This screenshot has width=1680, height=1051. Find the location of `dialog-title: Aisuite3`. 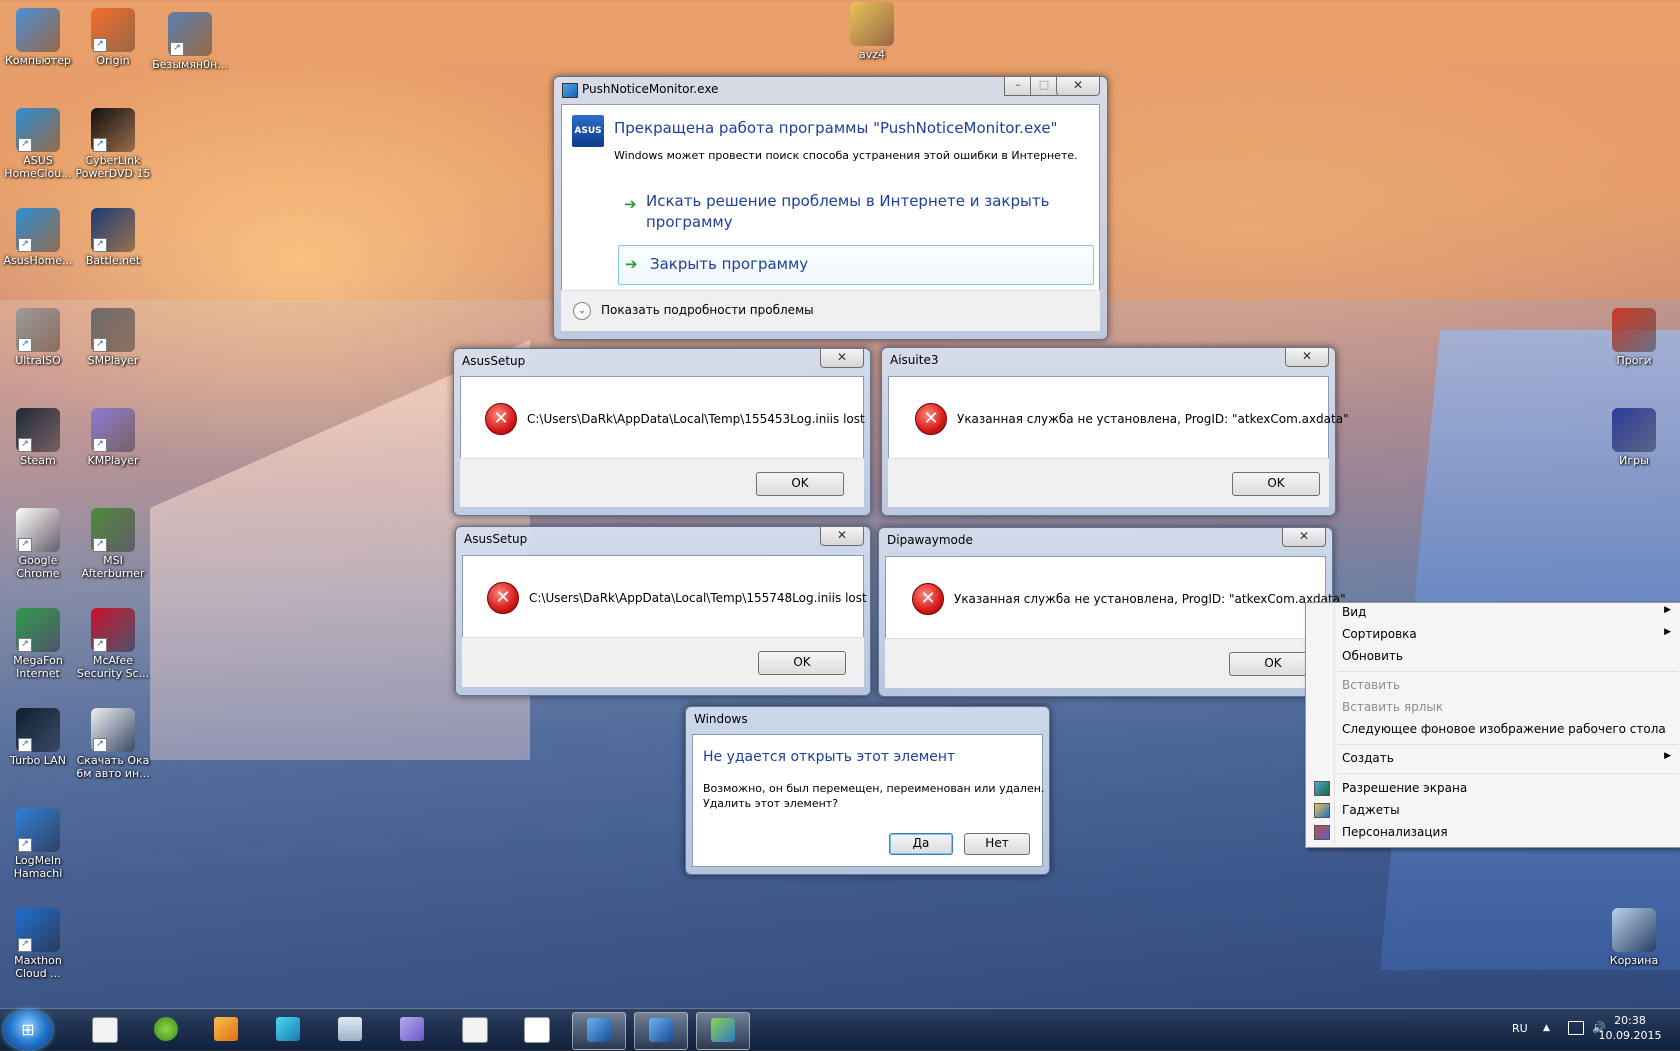

dialog-title: Aisuite3 is located at coordinates (914, 360).